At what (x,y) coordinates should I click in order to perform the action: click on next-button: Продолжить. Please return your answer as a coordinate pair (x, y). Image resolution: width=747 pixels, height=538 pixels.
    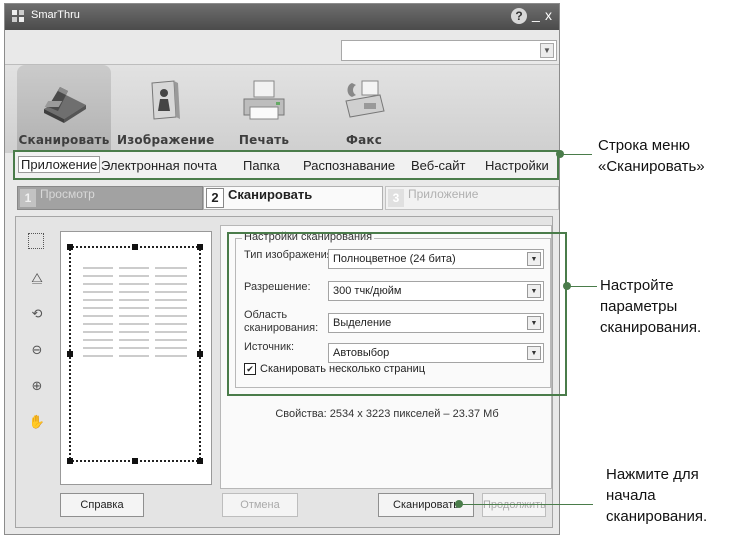
    Looking at the image, I should click on (514, 505).